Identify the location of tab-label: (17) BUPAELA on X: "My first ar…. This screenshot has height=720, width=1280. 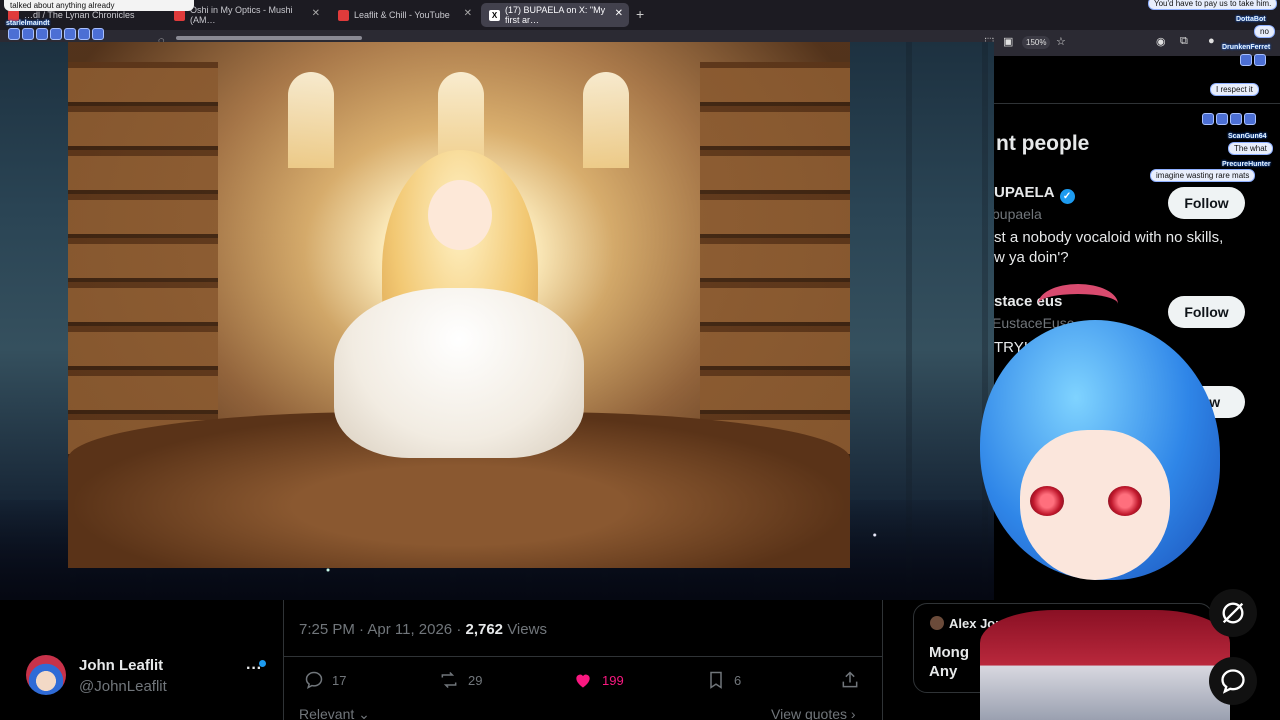
(555, 15).